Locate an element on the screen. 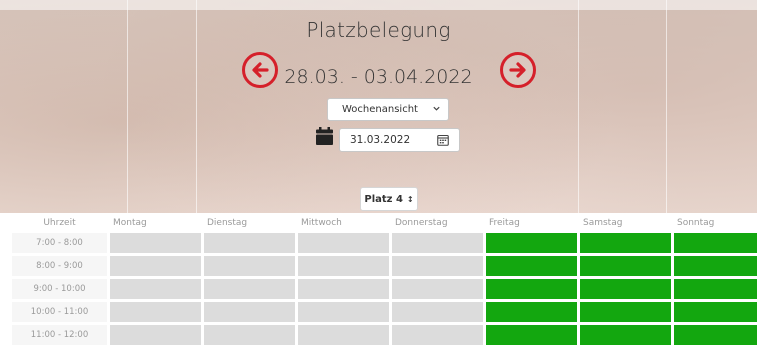 Image resolution: width=757 pixels, height=349 pixels. time-slot-label: 7:00 - 8:00 is located at coordinates (59, 243).